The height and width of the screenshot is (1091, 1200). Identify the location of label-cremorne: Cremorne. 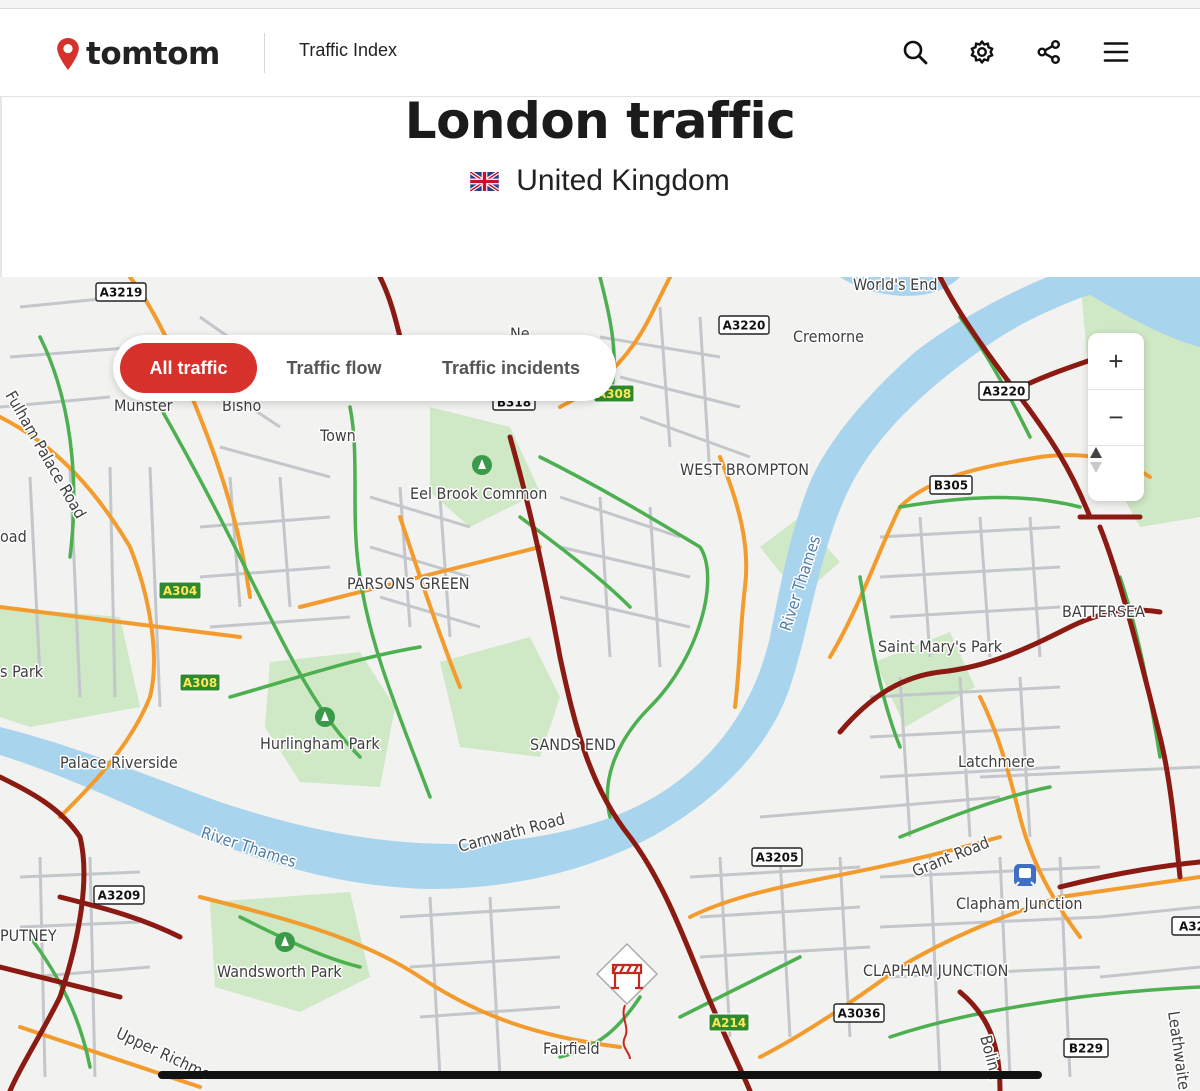
(828, 336).